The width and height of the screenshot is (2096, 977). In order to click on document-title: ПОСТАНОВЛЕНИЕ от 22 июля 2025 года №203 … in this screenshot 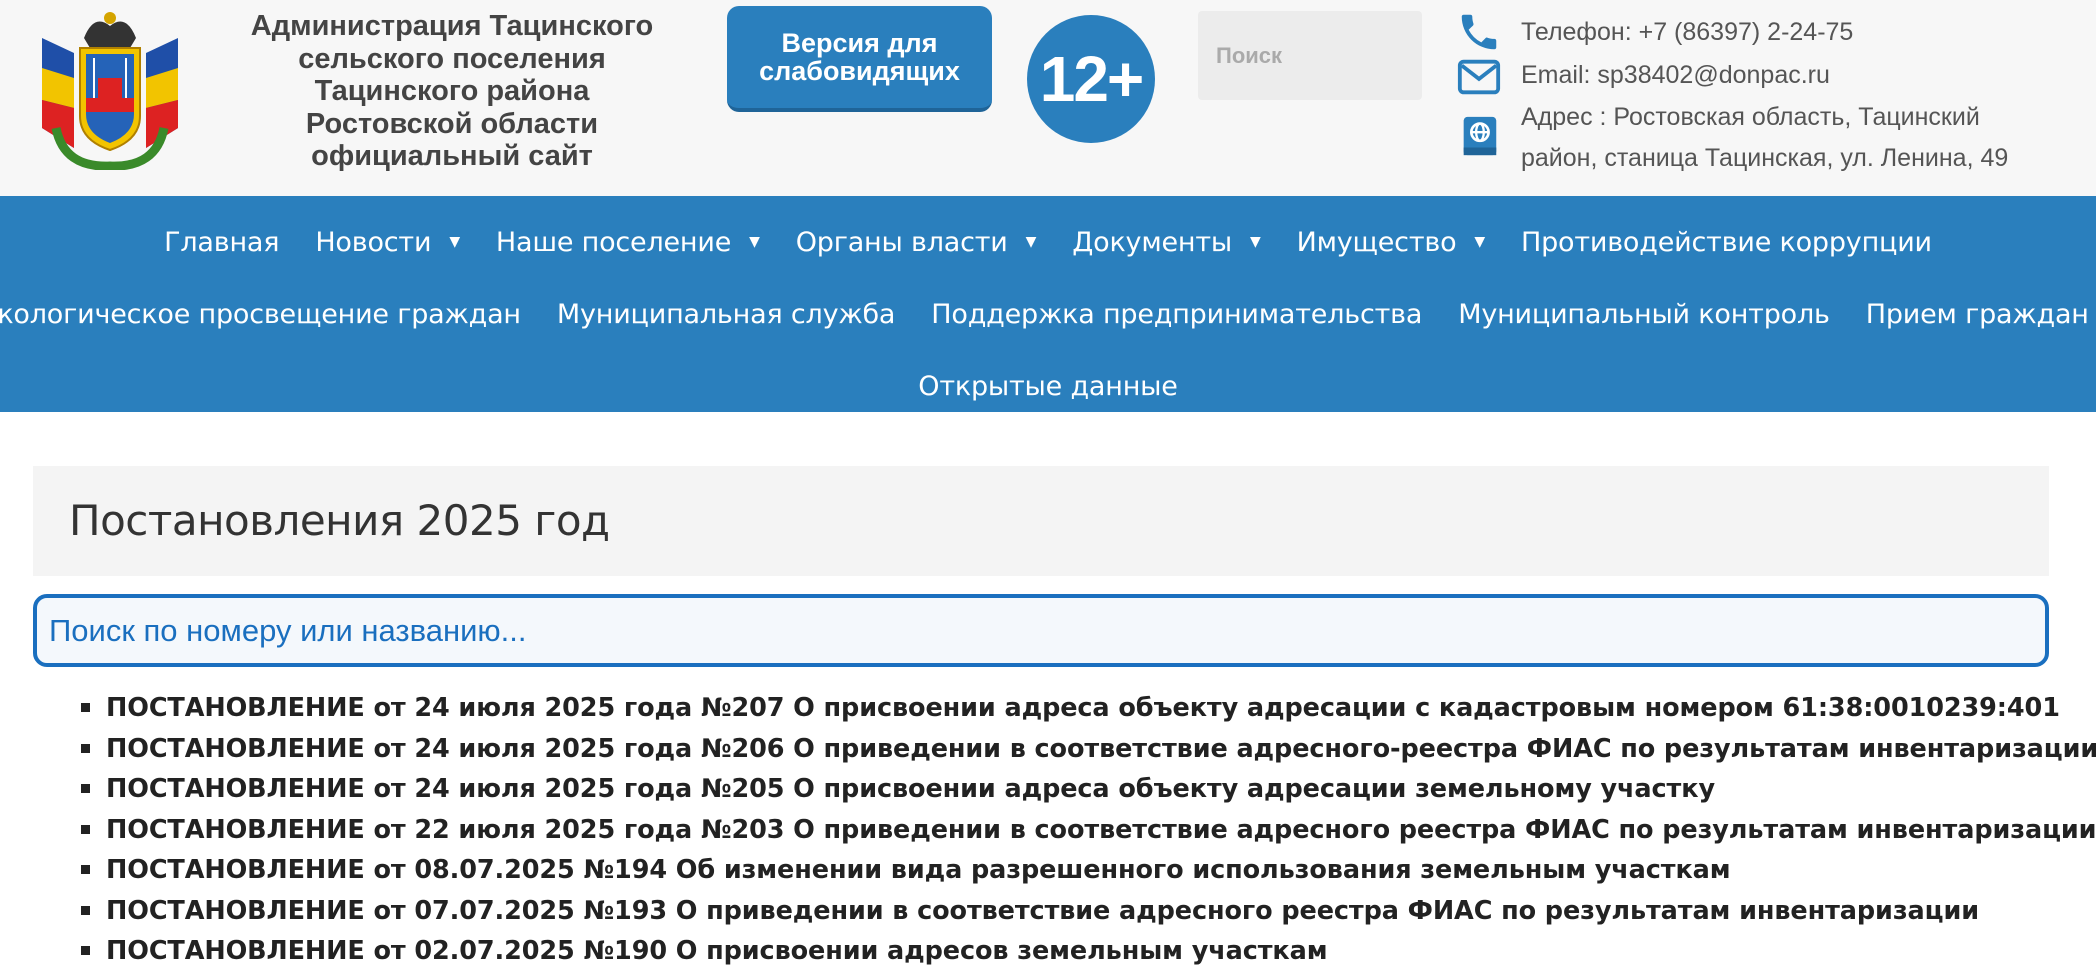, I will do `click(1101, 829)`.